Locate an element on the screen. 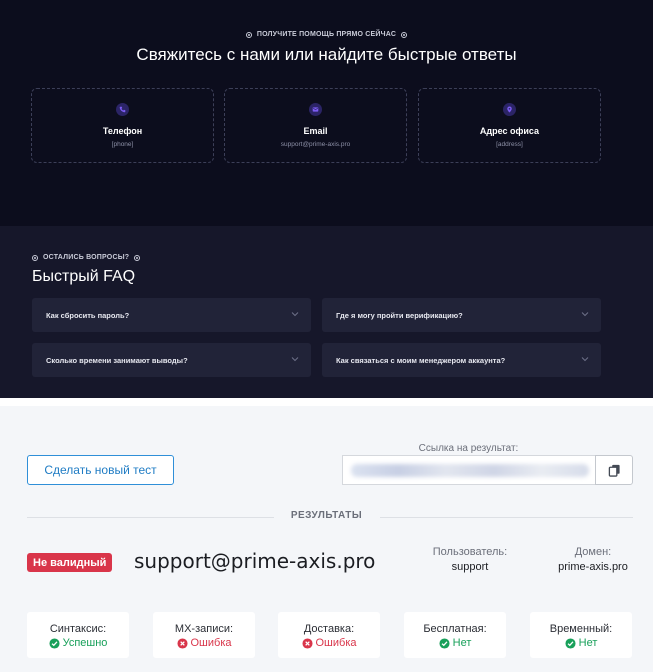 The width and height of the screenshot is (653, 672). mail-icon is located at coordinates (315, 109).